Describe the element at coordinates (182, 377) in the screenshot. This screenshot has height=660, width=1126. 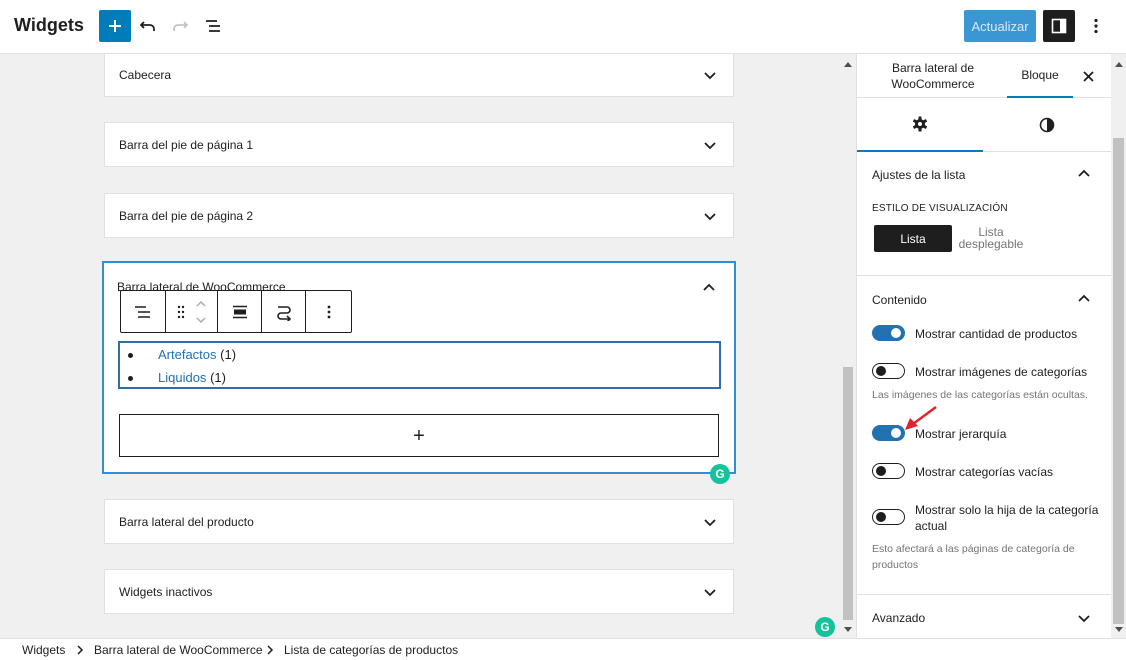
I see `category-link: Liquidos` at that location.